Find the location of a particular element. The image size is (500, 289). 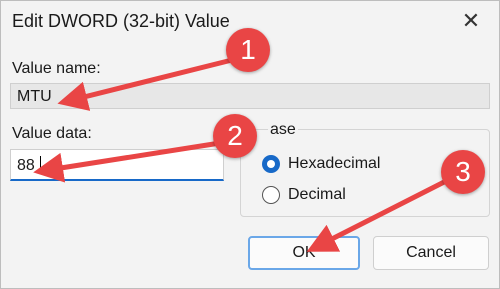

step-badge-3: 3 is located at coordinates (463, 172).